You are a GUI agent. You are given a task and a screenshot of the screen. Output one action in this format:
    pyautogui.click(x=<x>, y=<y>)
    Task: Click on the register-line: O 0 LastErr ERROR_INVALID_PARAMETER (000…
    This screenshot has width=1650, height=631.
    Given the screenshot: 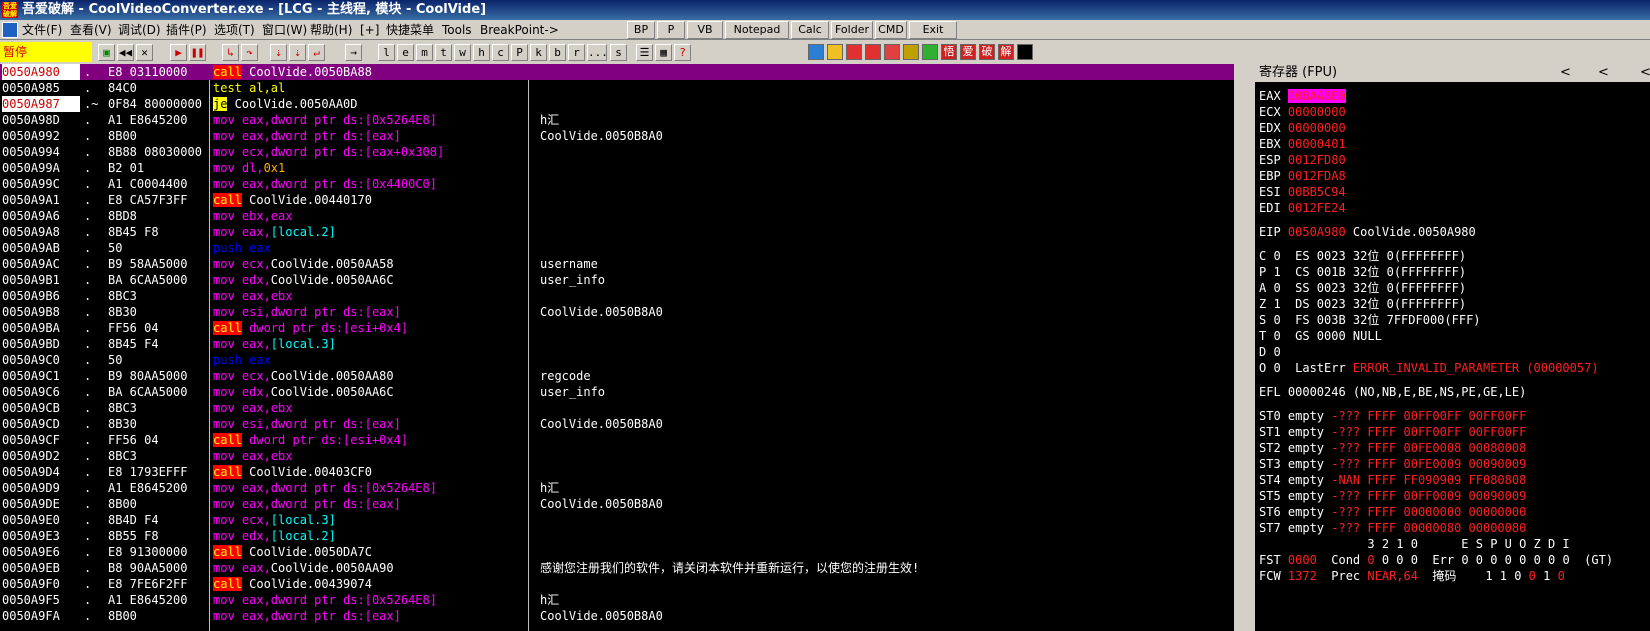 What is the action you would take?
    pyautogui.click(x=1429, y=368)
    